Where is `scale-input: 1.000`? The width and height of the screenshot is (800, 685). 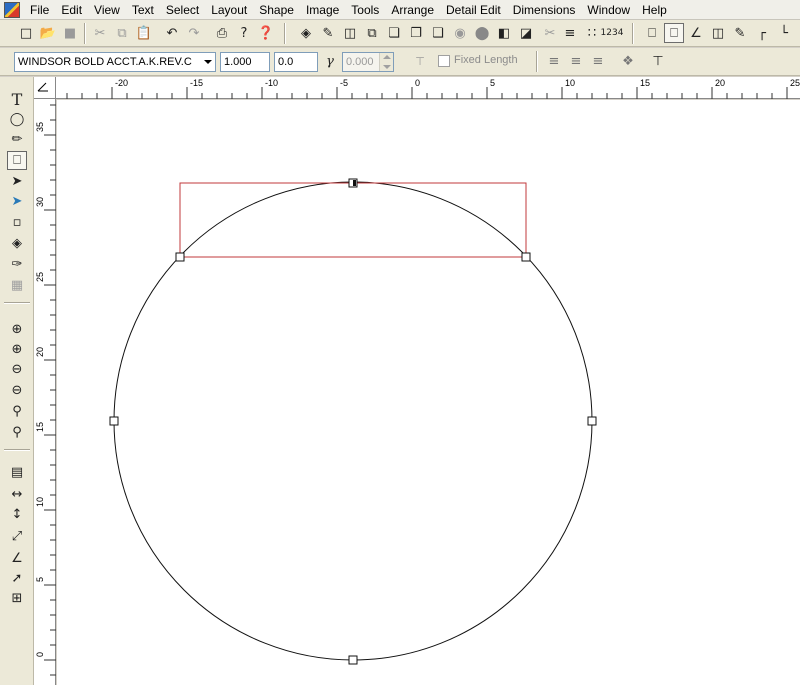 scale-input: 1.000 is located at coordinates (245, 62).